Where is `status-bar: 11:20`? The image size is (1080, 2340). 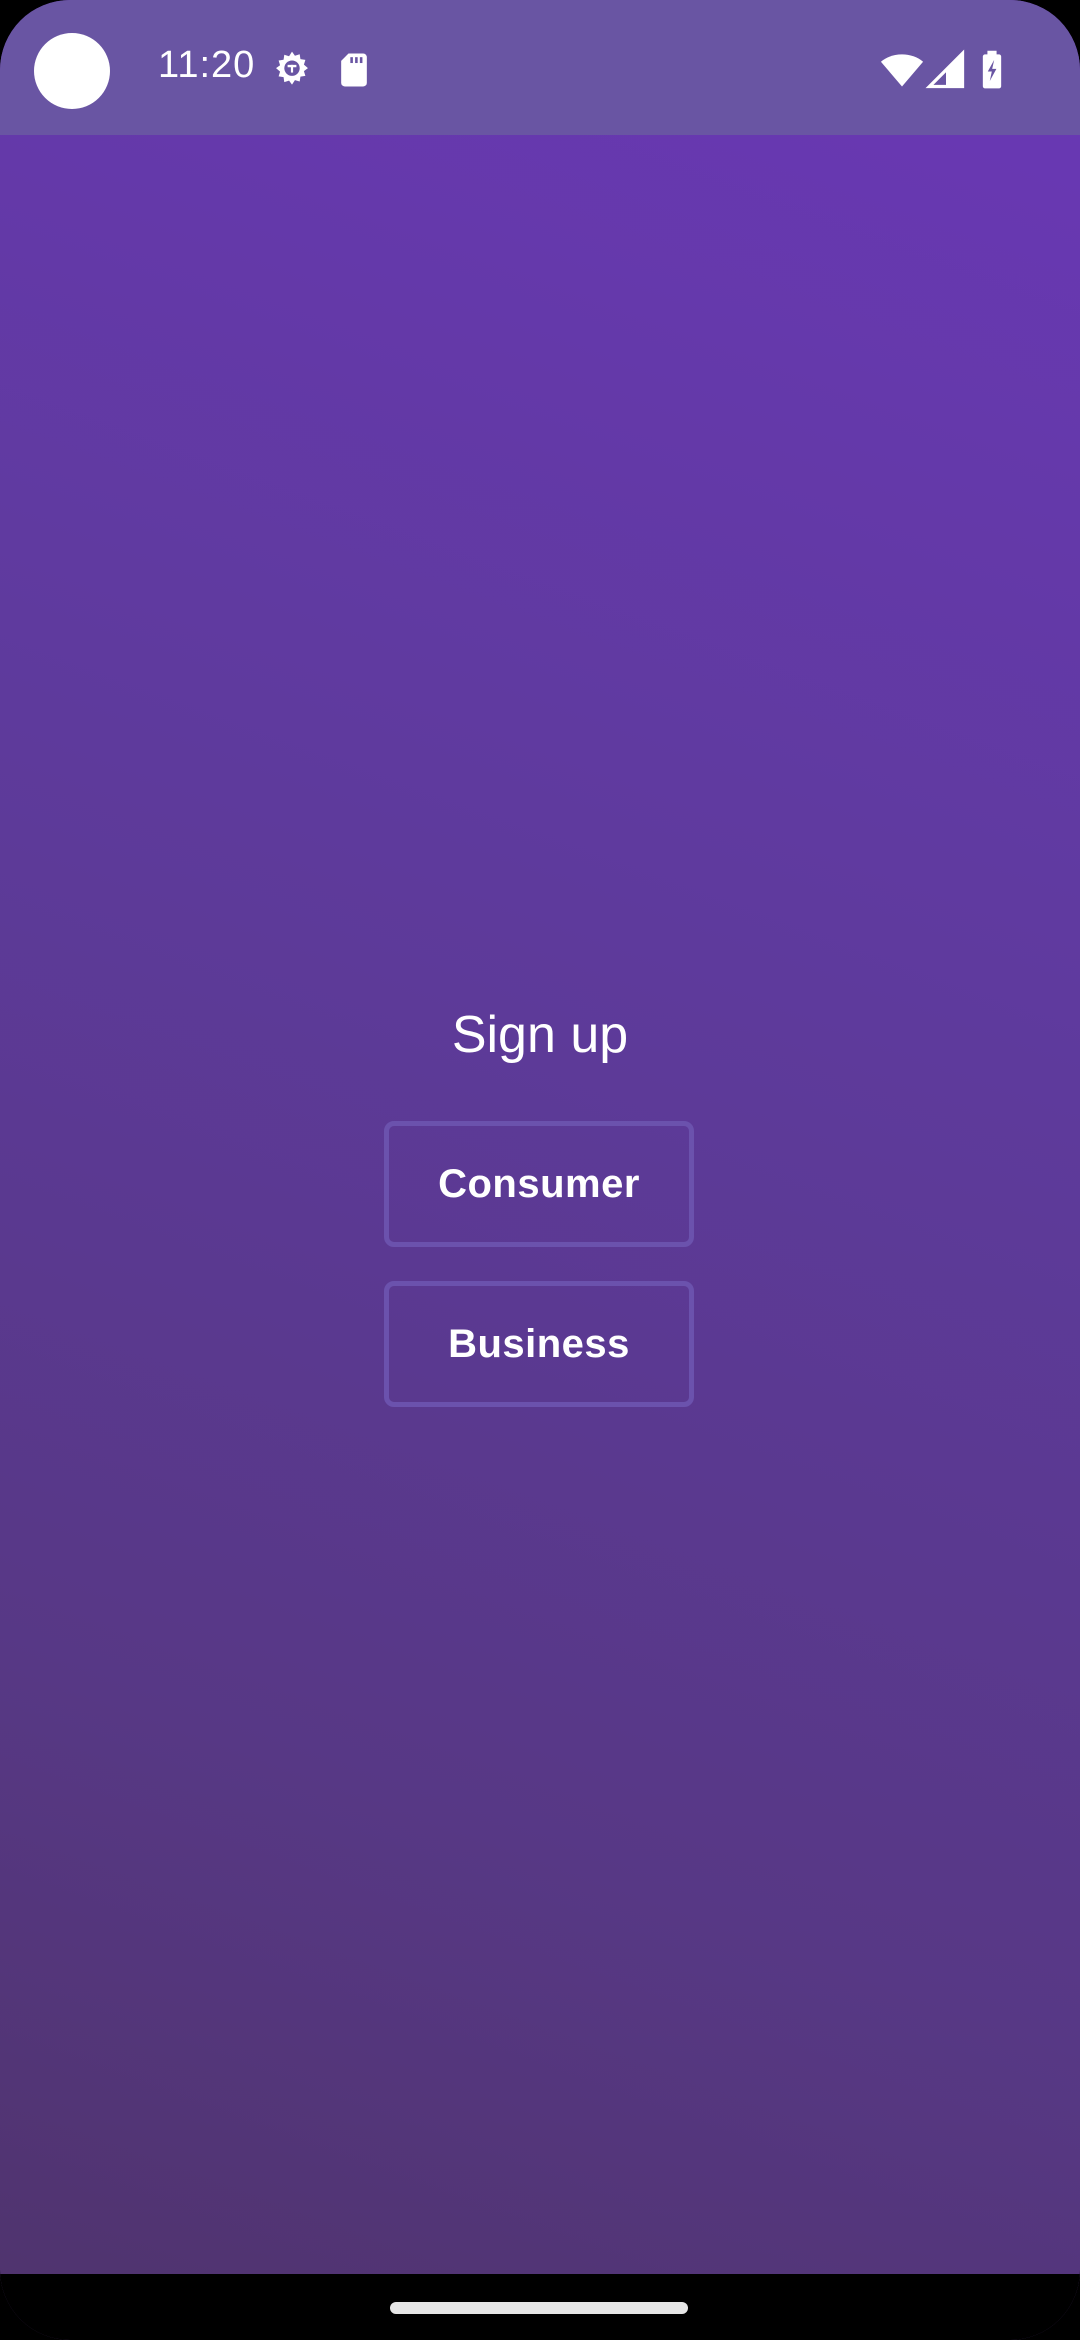 status-bar: 11:20 is located at coordinates (540, 67).